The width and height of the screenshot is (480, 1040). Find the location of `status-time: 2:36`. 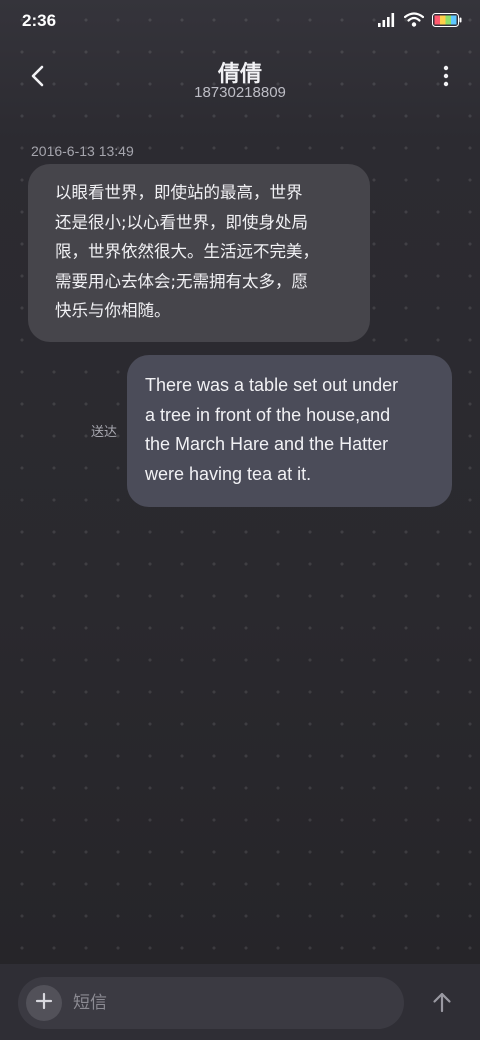

status-time: 2:36 is located at coordinates (39, 20).